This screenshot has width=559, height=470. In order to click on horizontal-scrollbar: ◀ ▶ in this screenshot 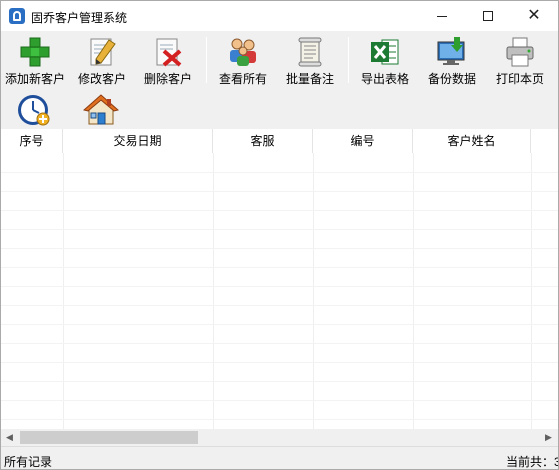, I will do `click(279, 437)`.